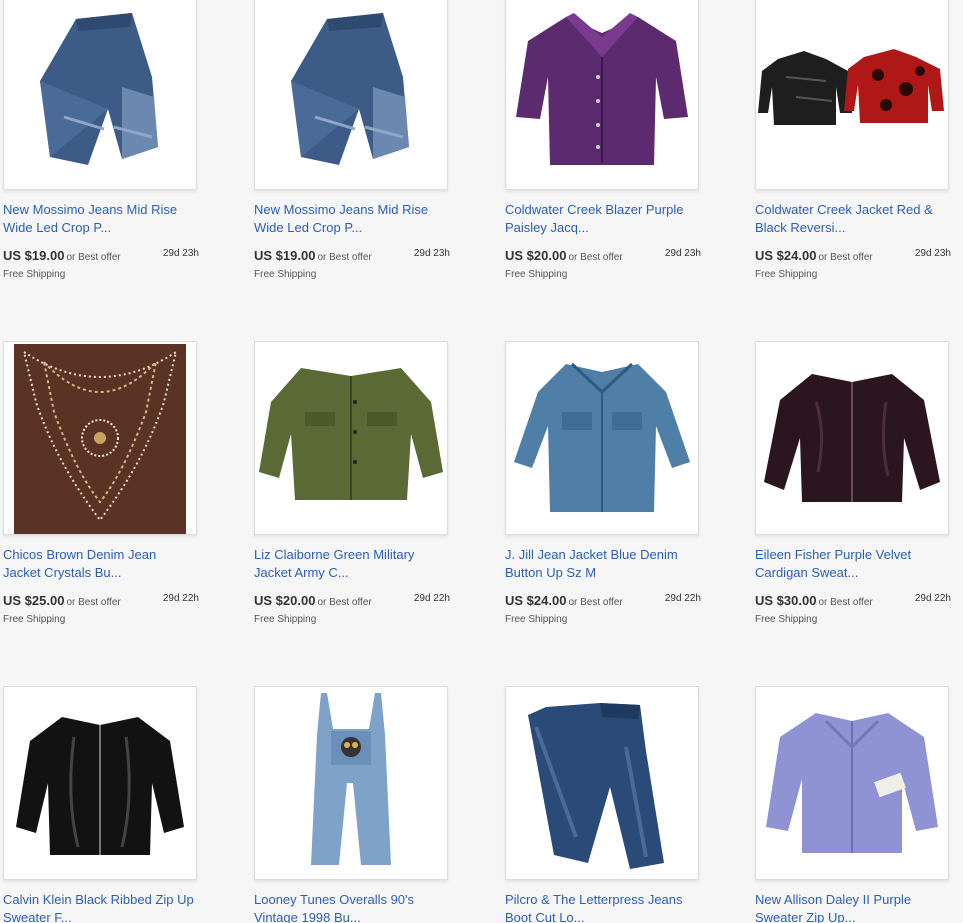 The width and height of the screenshot is (963, 923). What do you see at coordinates (80, 554) in the screenshot?
I see `listing-title-line: Chicos Brown Denim Jean` at bounding box center [80, 554].